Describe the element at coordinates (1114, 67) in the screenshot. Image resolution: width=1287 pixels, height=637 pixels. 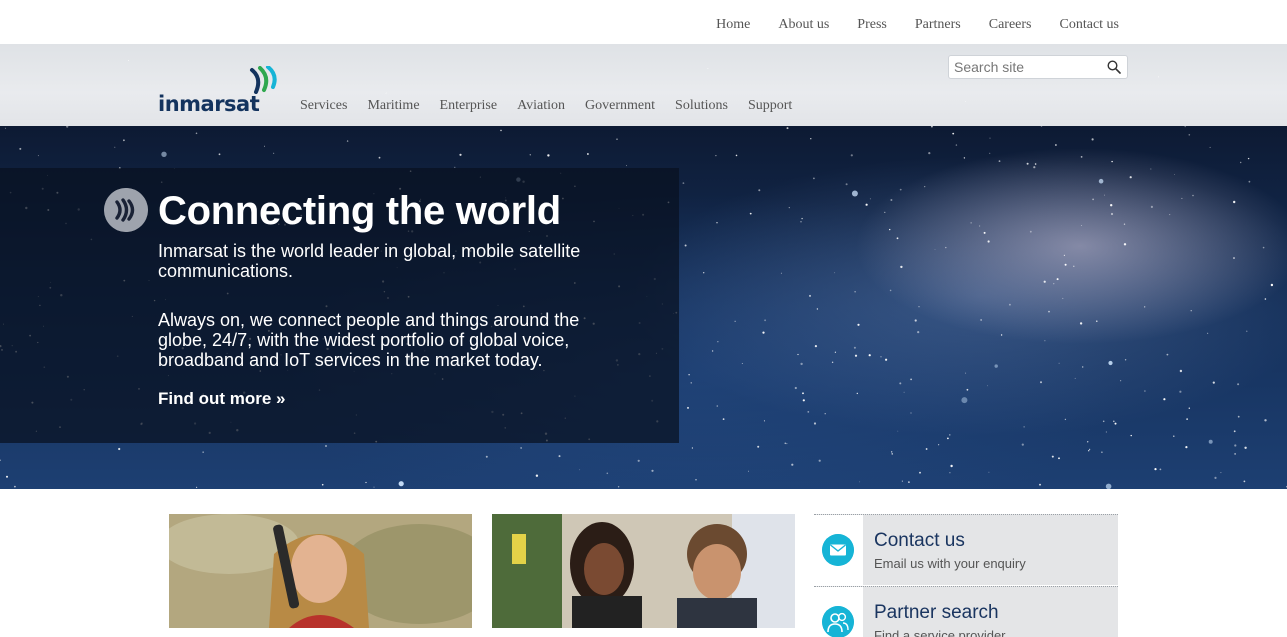
I see `search-icon` at that location.